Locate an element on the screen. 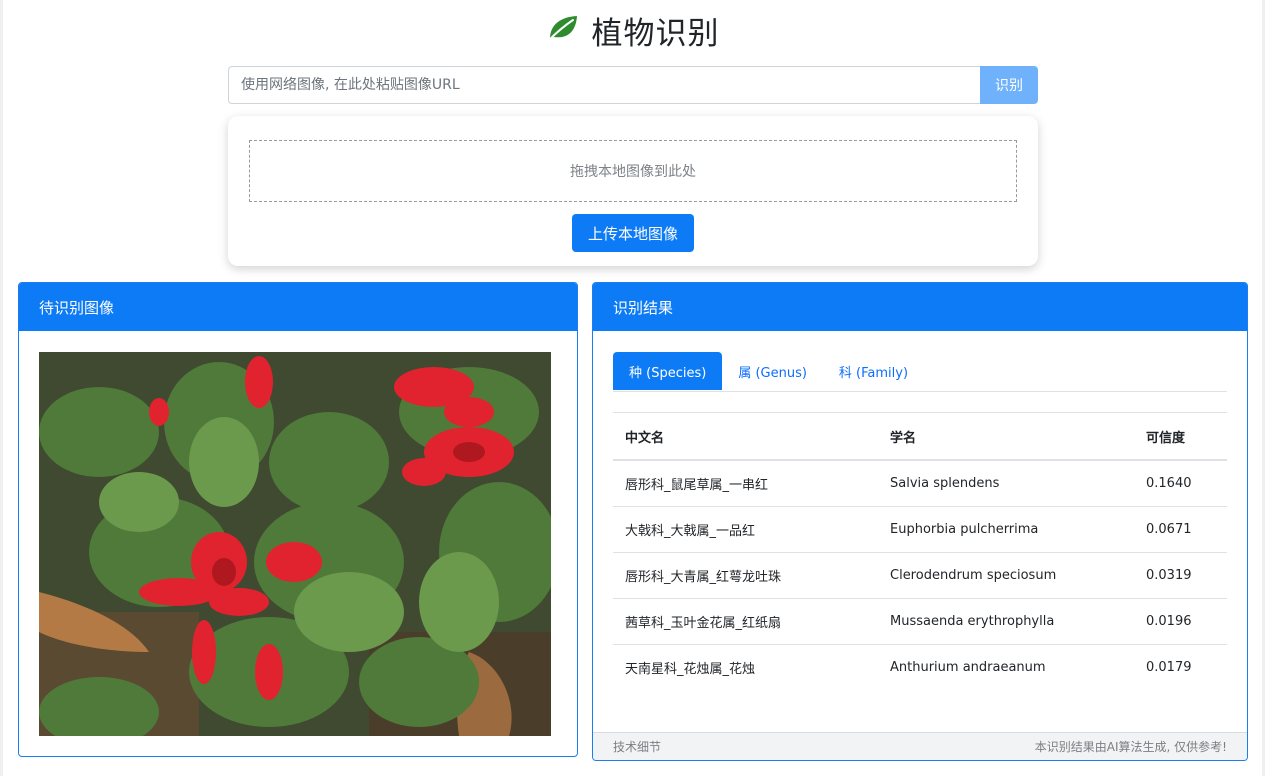 Image resolution: width=1265 pixels, height=776 pixels. column-header-confidence: 可信度 is located at coordinates (1180, 436).